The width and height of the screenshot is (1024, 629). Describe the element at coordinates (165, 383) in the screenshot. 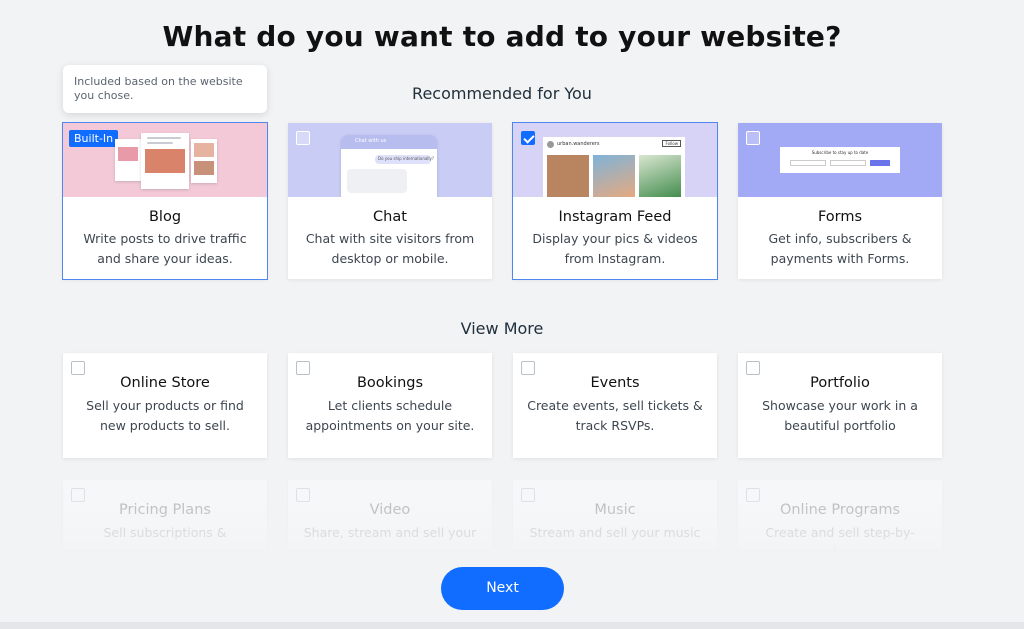

I see `card-title: Online Store` at that location.